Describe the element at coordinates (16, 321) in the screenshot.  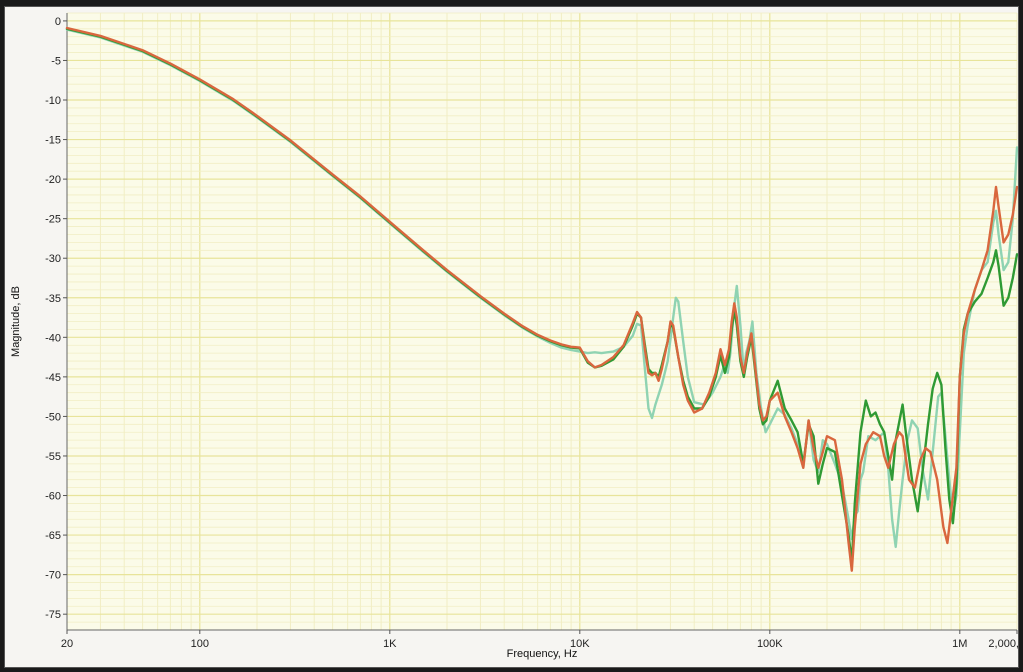
I see `y-axis-label: Magnitude, dB` at that location.